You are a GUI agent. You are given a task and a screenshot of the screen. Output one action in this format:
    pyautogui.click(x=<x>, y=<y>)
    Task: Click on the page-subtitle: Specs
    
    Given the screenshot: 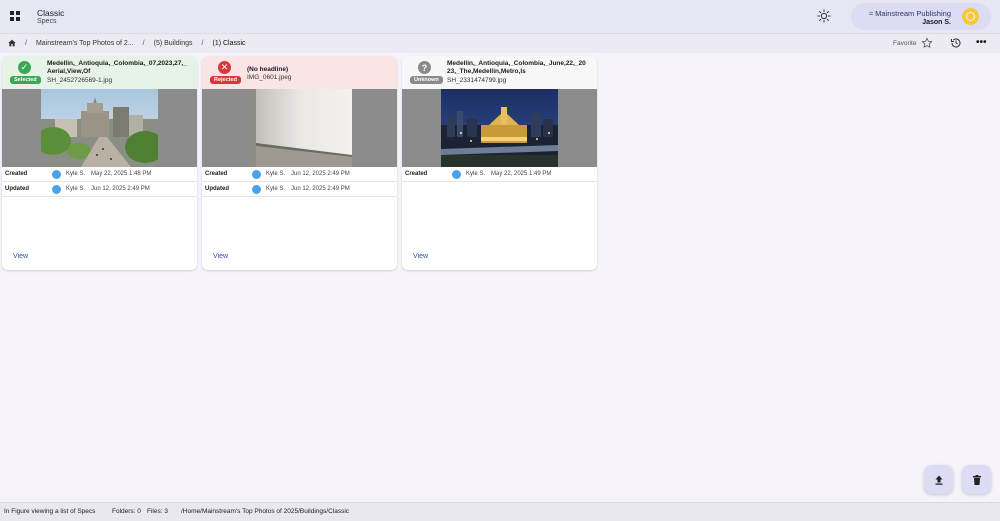 What is the action you would take?
    pyautogui.click(x=47, y=21)
    